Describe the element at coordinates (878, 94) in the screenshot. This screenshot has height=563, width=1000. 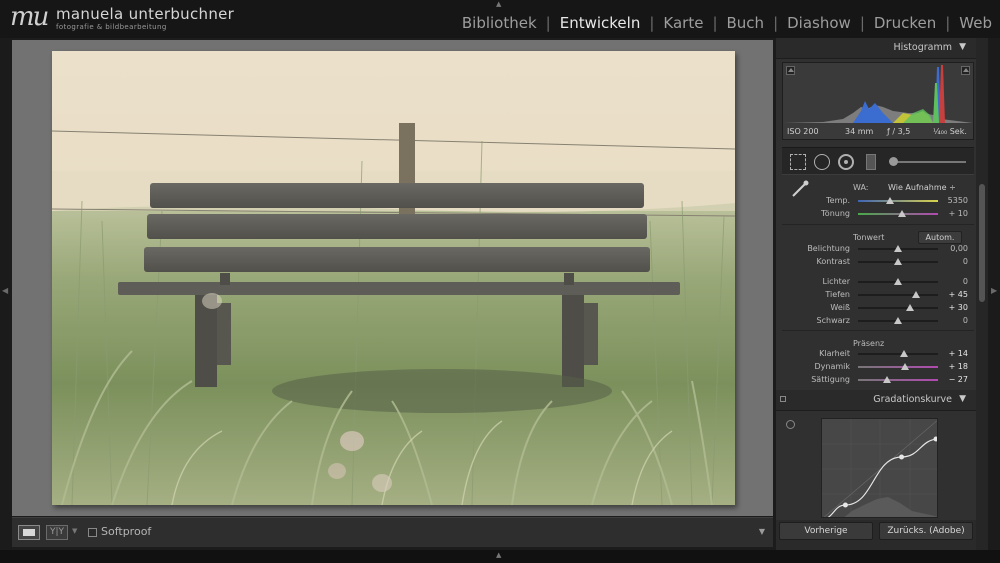
I see `histogram-graph` at that location.